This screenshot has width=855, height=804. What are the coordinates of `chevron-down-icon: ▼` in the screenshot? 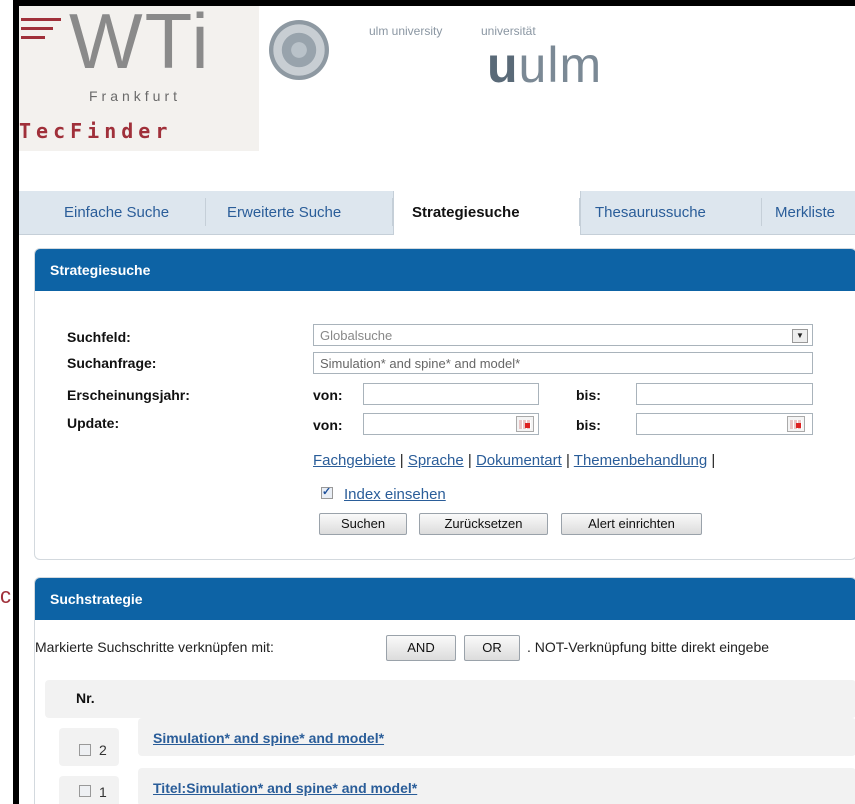 It's located at (800, 336).